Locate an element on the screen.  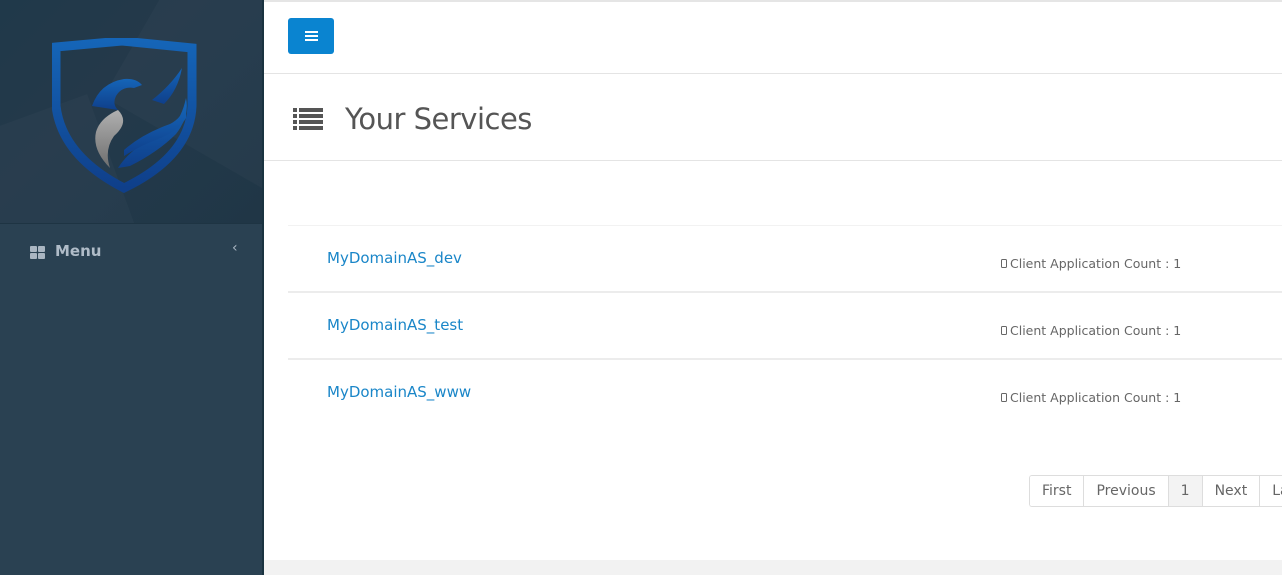
hamburger-icon is located at coordinates (311, 32).